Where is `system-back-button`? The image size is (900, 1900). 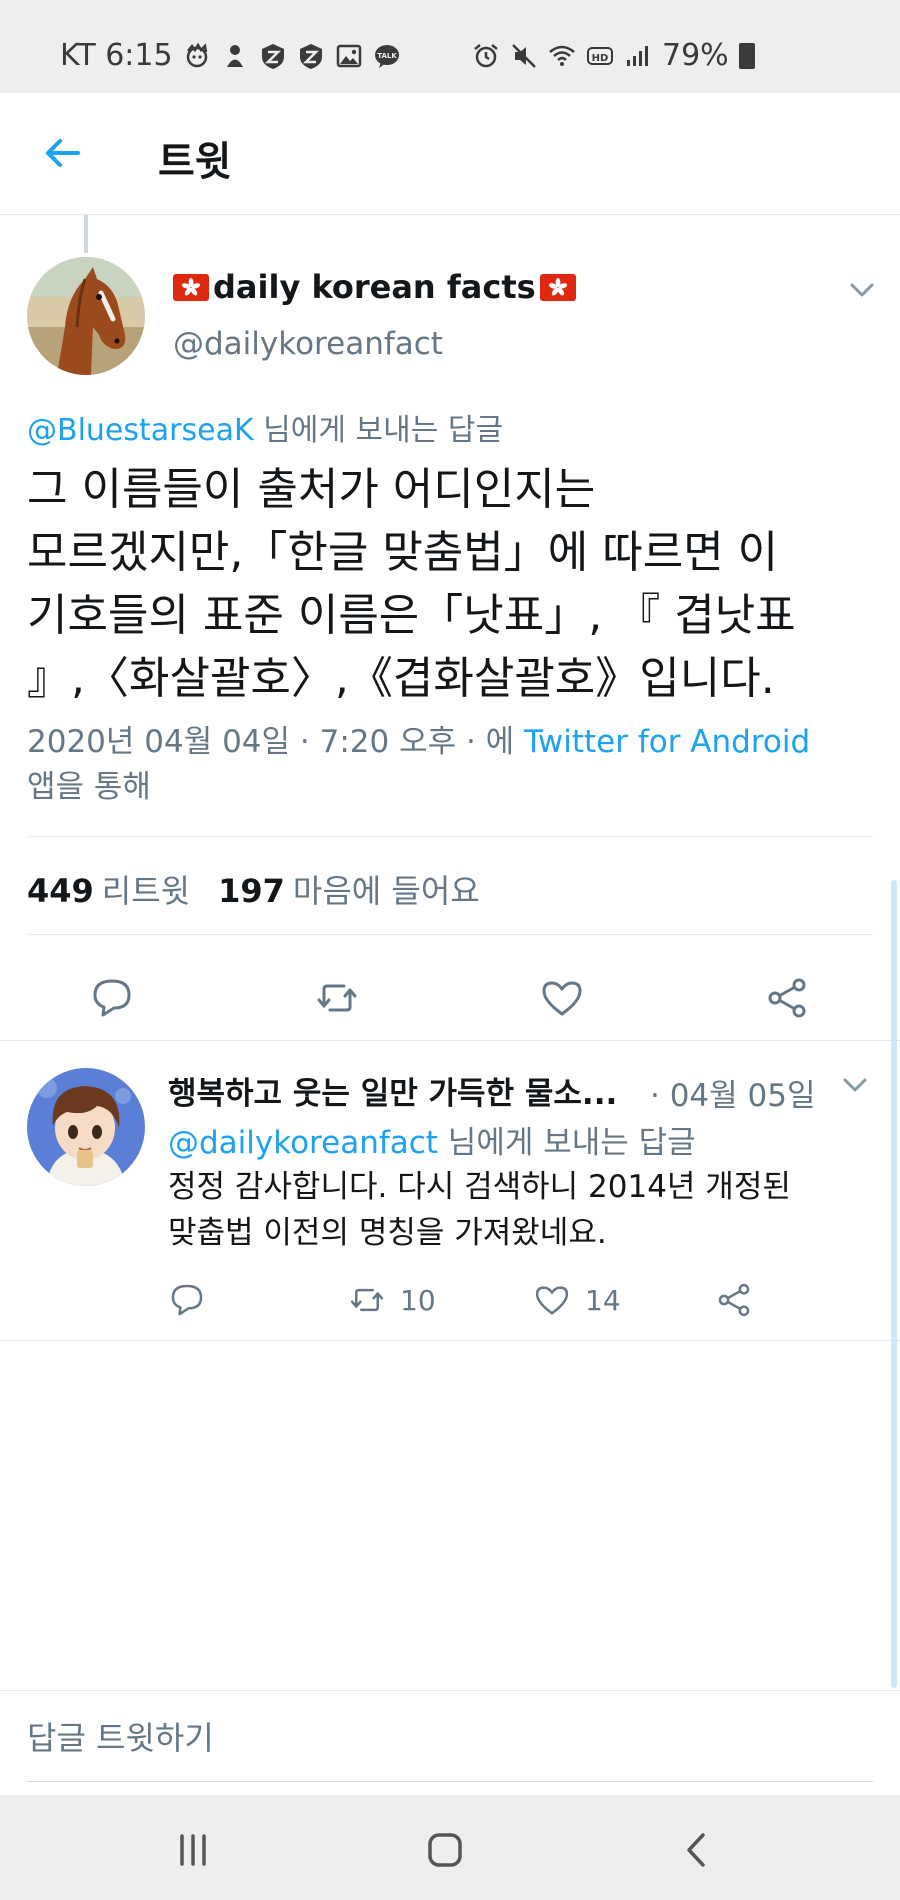 system-back-button is located at coordinates (697, 1850).